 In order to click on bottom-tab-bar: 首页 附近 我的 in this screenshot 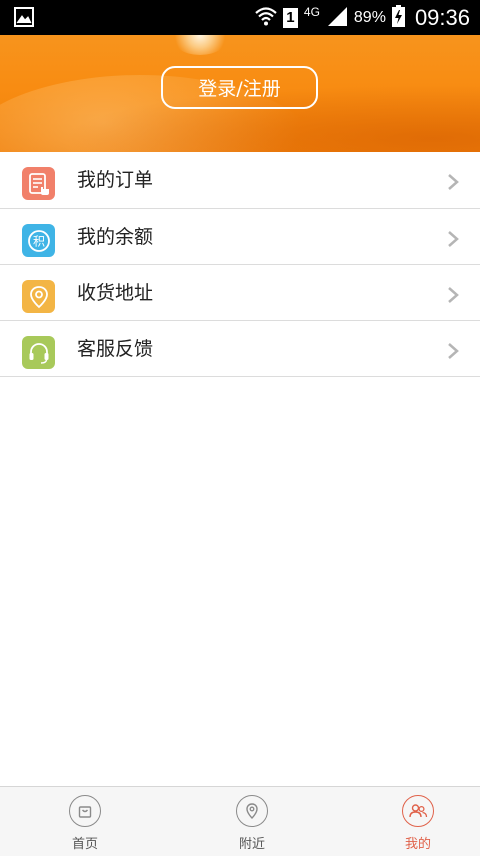, I will do `click(240, 821)`.